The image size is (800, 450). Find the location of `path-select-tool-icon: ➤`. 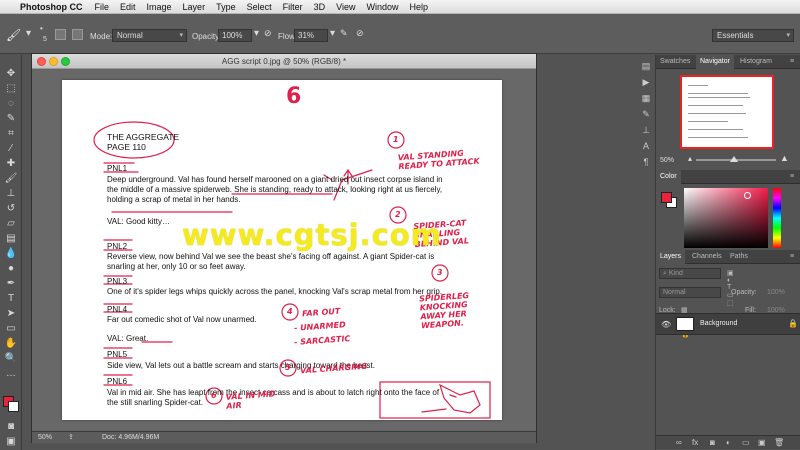

path-select-tool-icon: ➤ is located at coordinates (11, 314).